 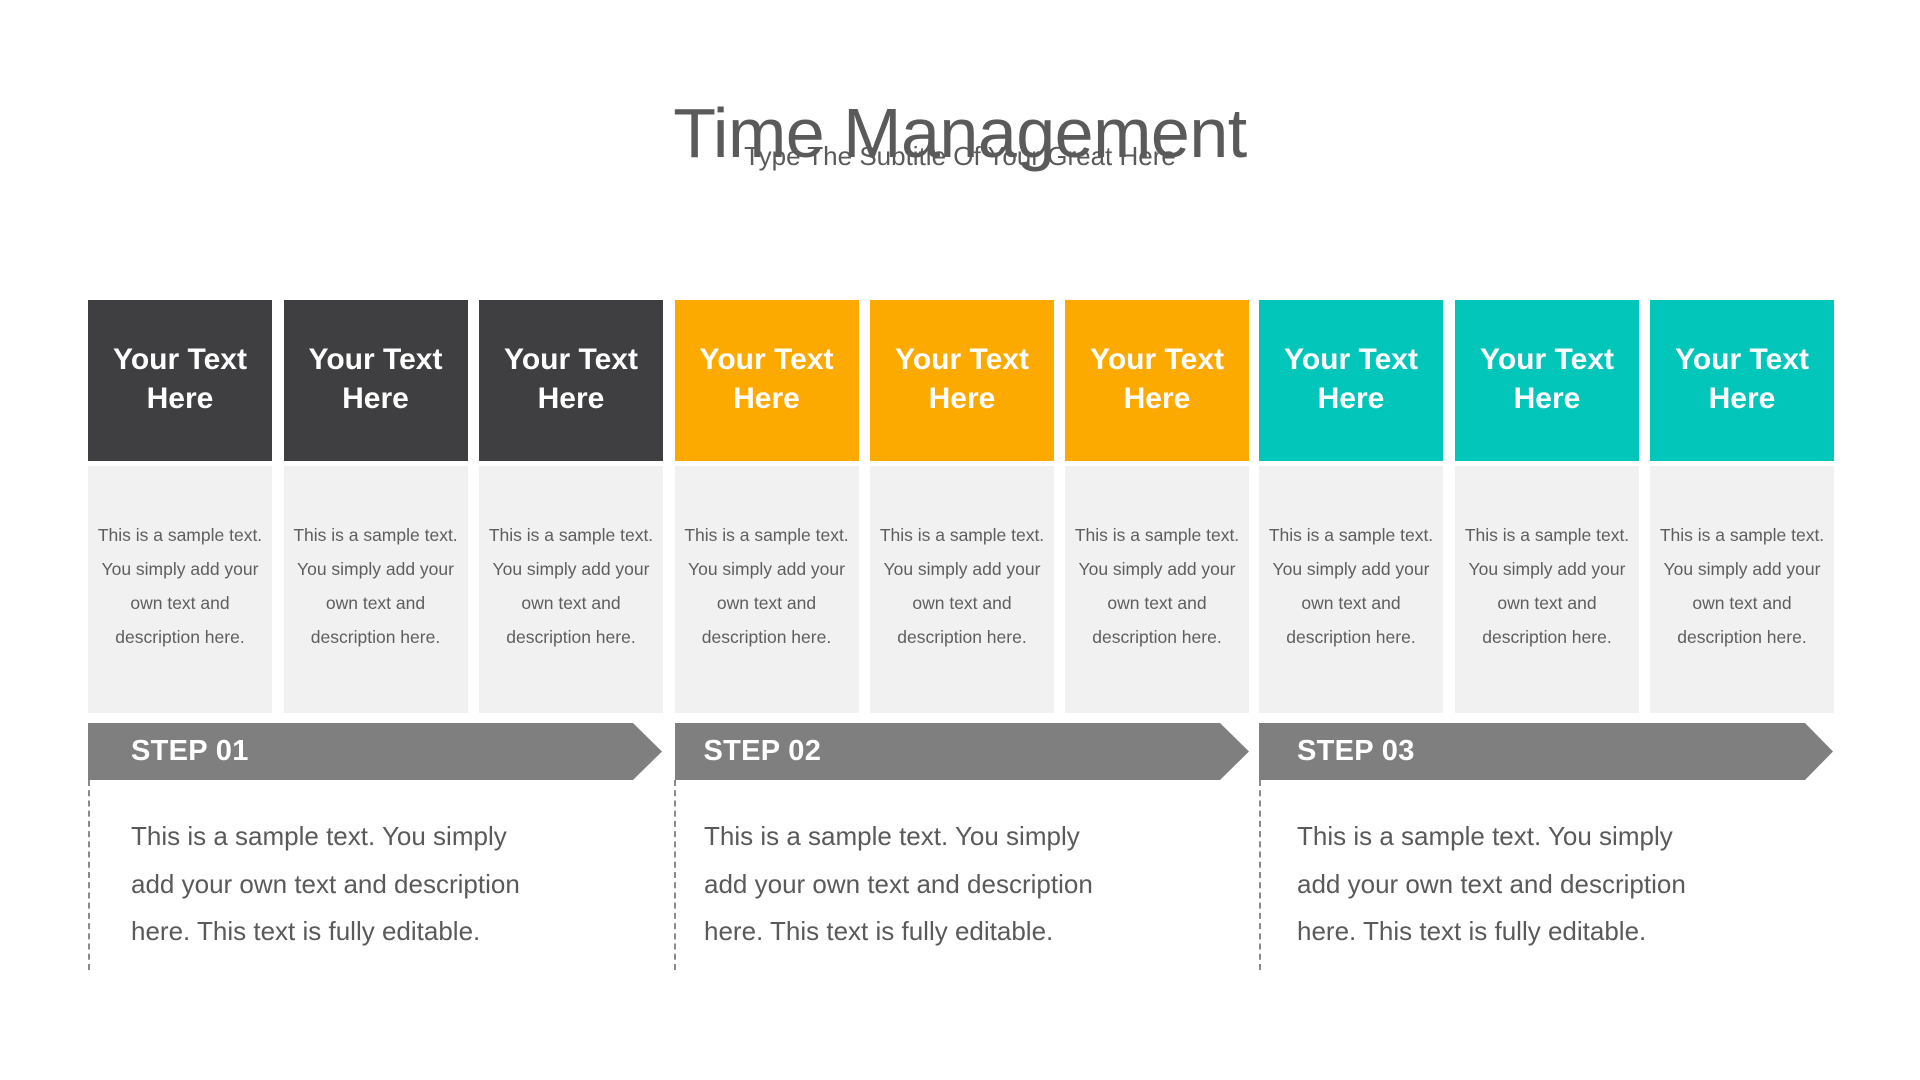 What do you see at coordinates (762, 751) in the screenshot?
I see `step-label: STEP 02` at bounding box center [762, 751].